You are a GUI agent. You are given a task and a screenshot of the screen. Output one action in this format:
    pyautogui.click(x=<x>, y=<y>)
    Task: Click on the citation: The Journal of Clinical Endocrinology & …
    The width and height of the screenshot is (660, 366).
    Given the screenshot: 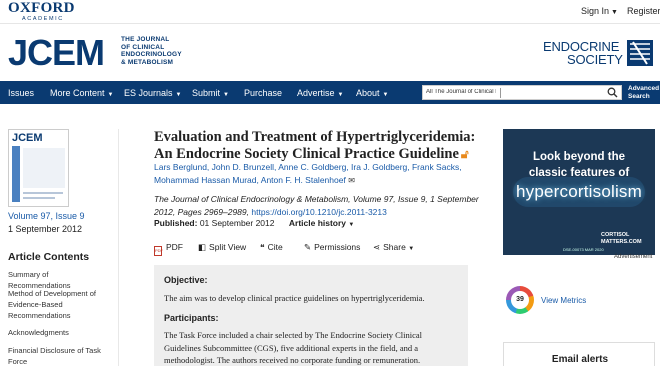 What is the action you would take?
    pyautogui.click(x=319, y=205)
    